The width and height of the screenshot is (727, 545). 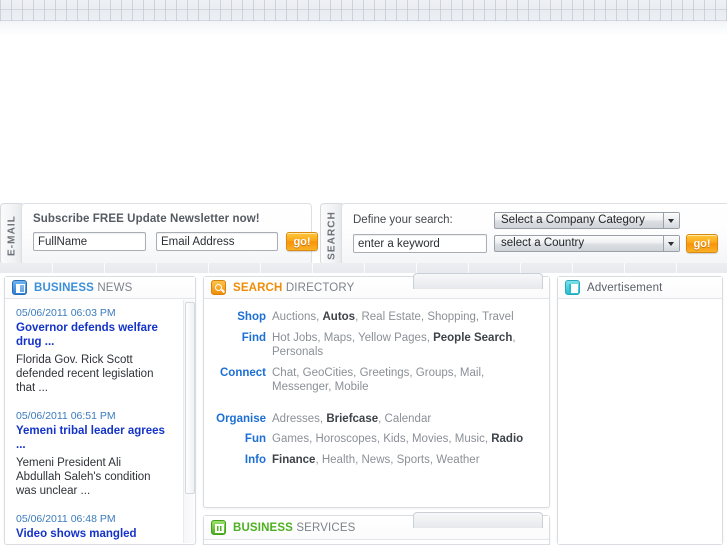 I want to click on top-texture-band, so click(x=363, y=10).